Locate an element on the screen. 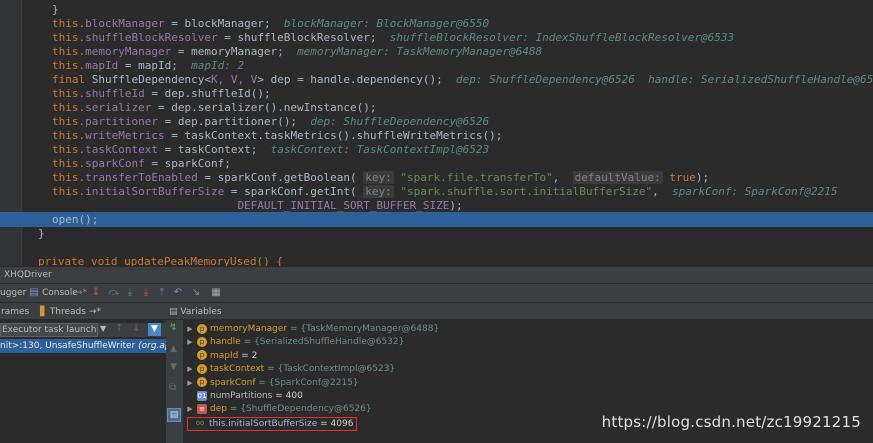  run-to-cursor-icon: ↘ is located at coordinates (196, 293).